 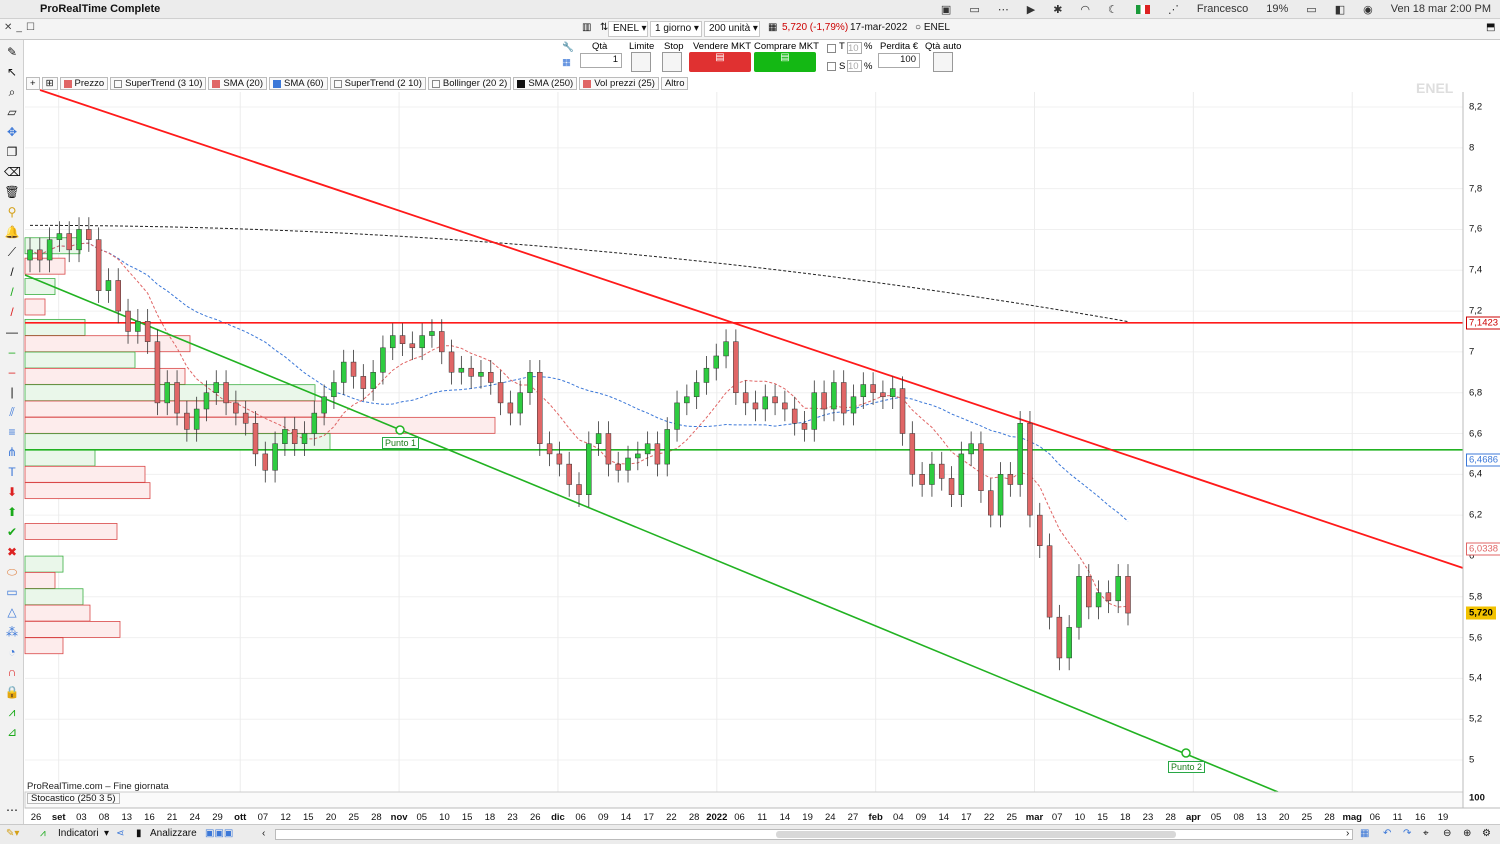 I want to click on redo-icon: ↷, so click(x=1407, y=833).